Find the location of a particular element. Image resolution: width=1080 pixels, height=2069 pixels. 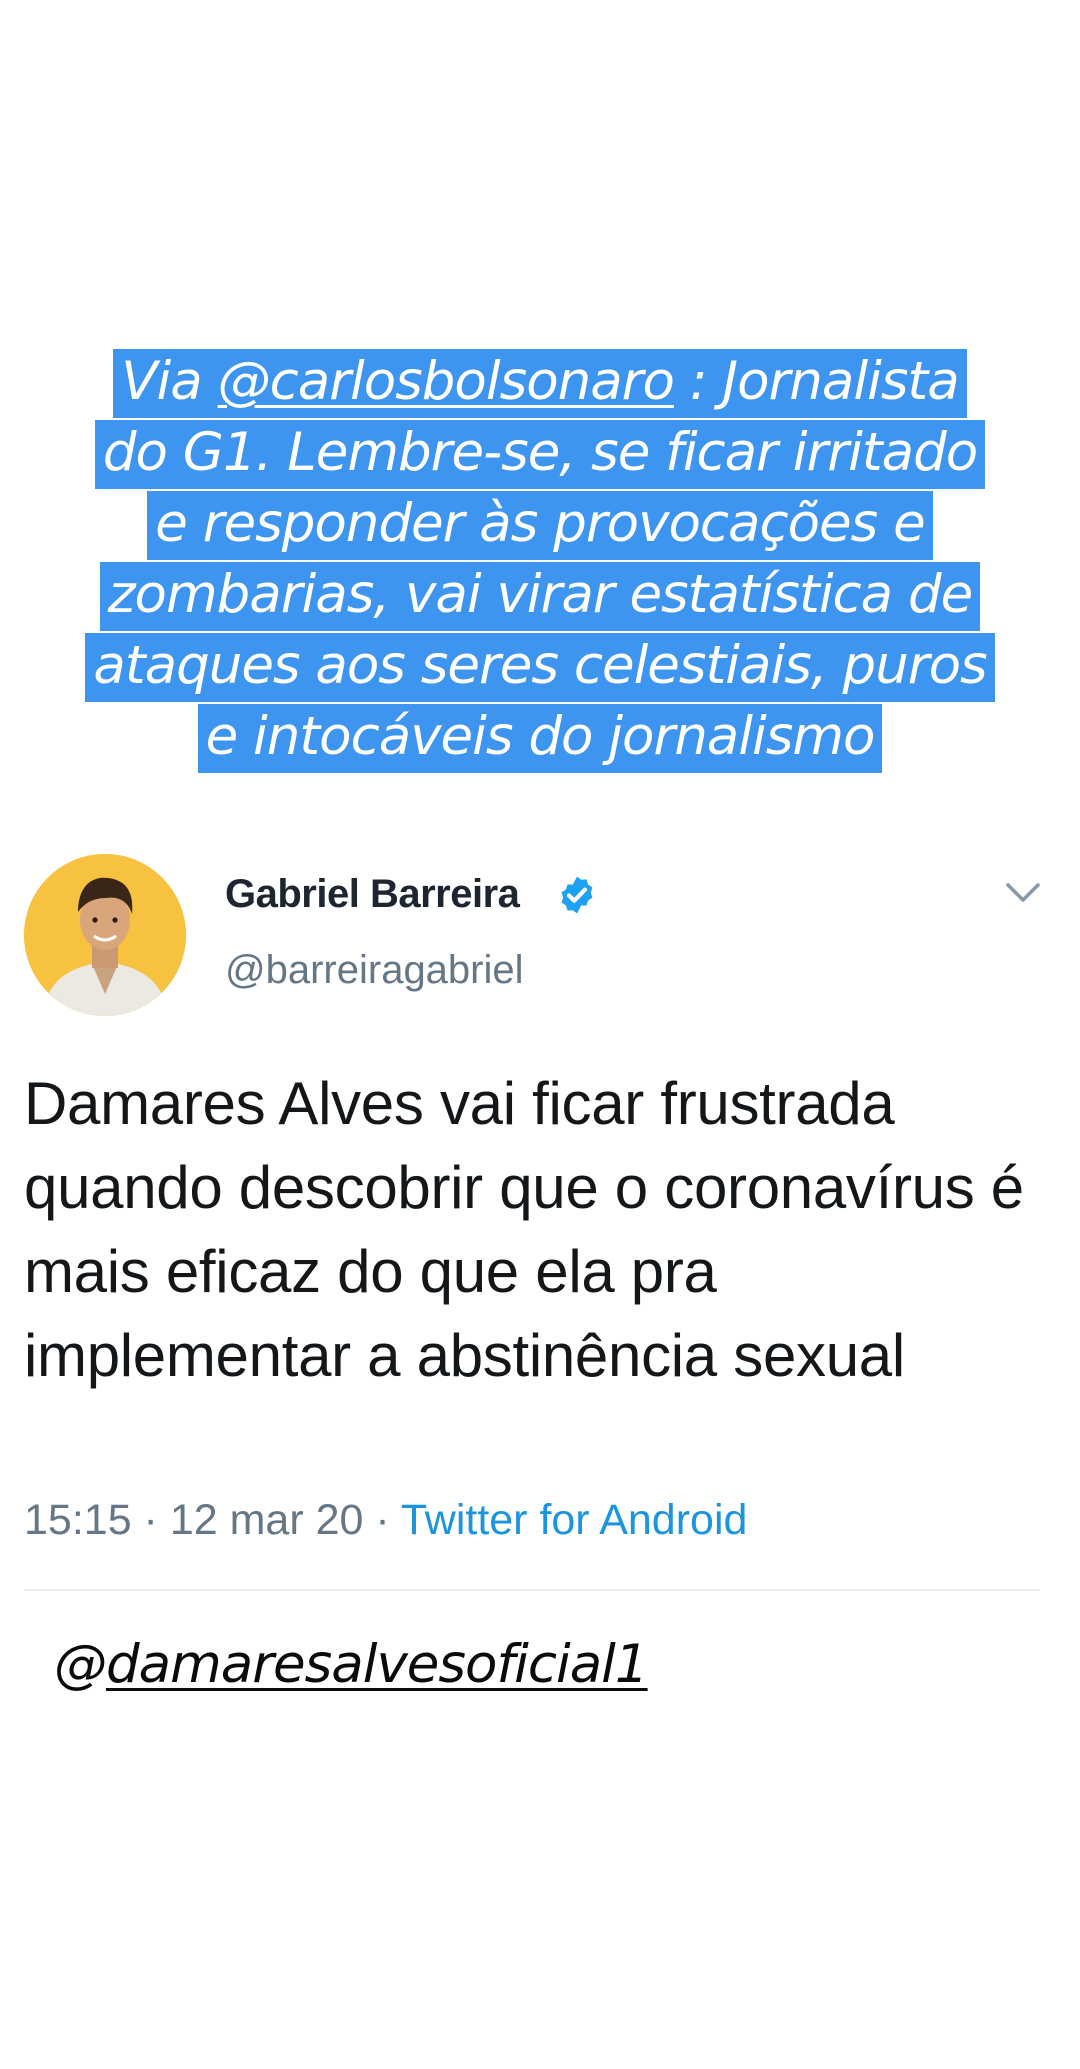

tweet-source-link: Twitter for Android is located at coordinates (574, 1520).